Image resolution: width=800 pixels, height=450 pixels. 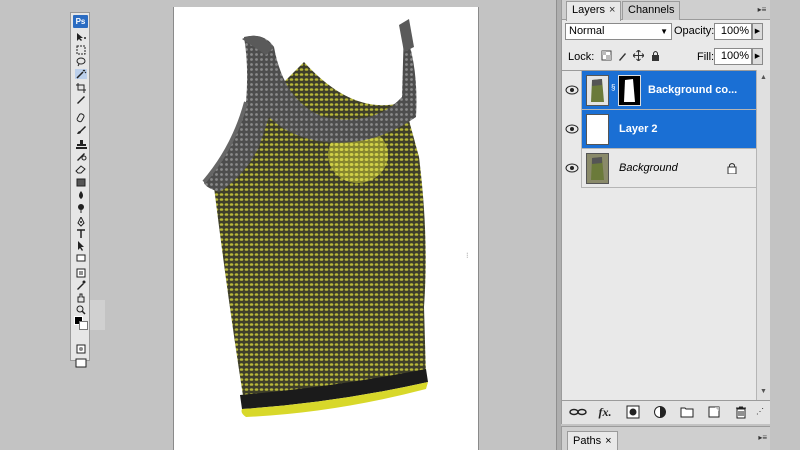 What do you see at coordinates (763, 391) in the screenshot?
I see `scroll-down-icon: ▼` at bounding box center [763, 391].